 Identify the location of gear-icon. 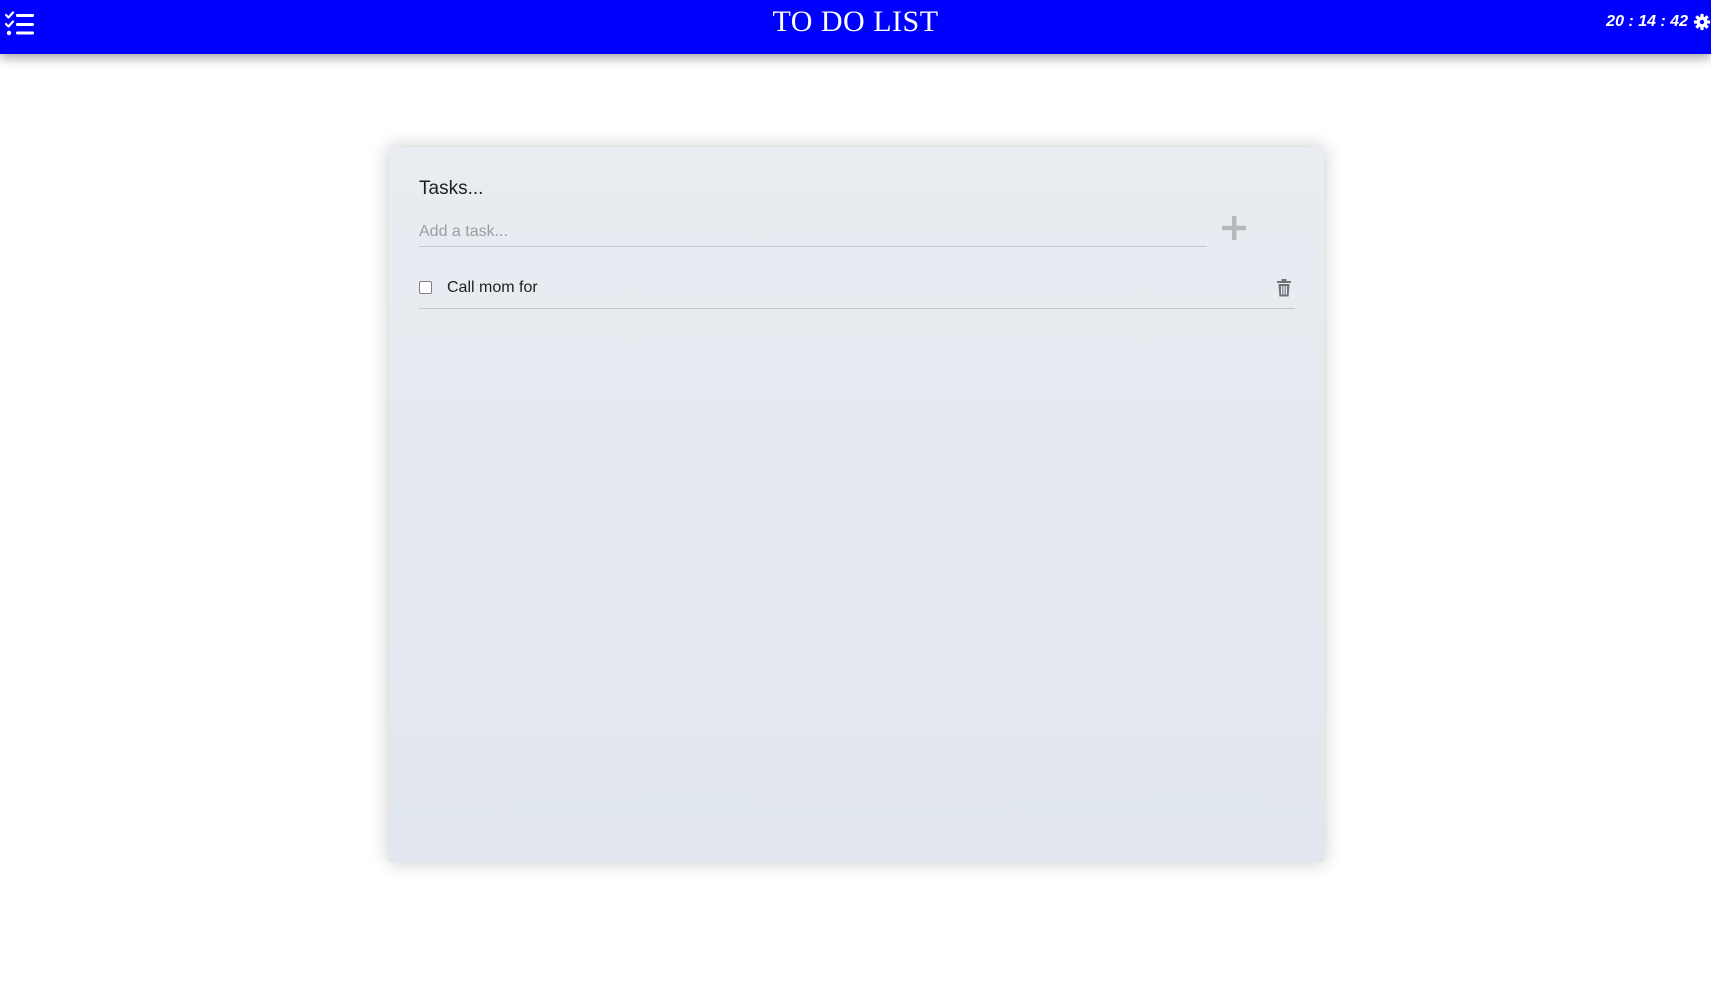
(1702, 22).